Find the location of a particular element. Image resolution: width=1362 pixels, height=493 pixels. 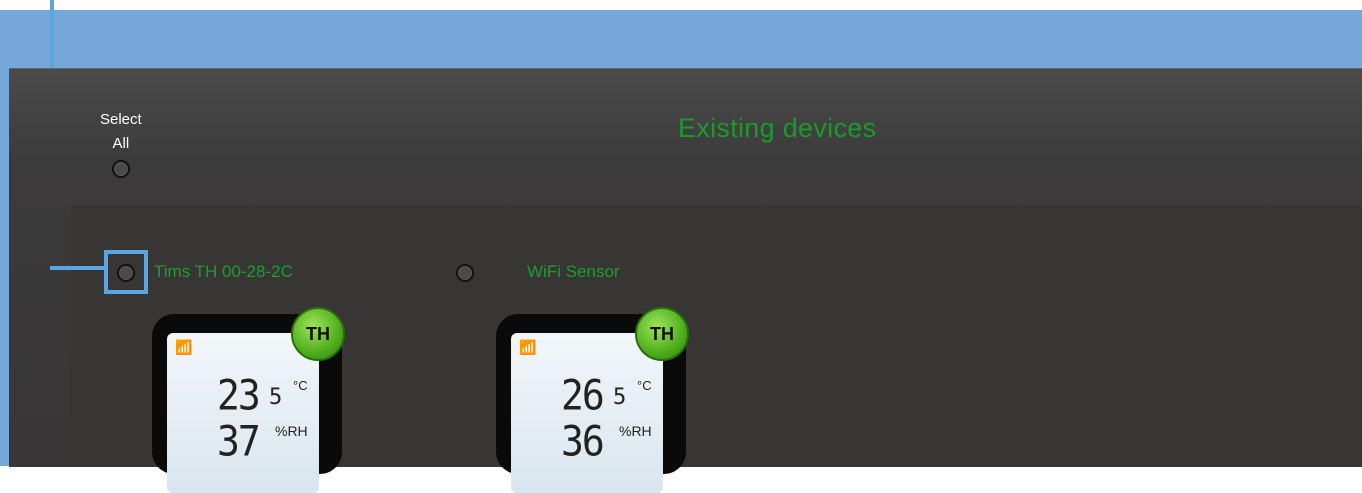

callout-highlight-box is located at coordinates (126, 272).